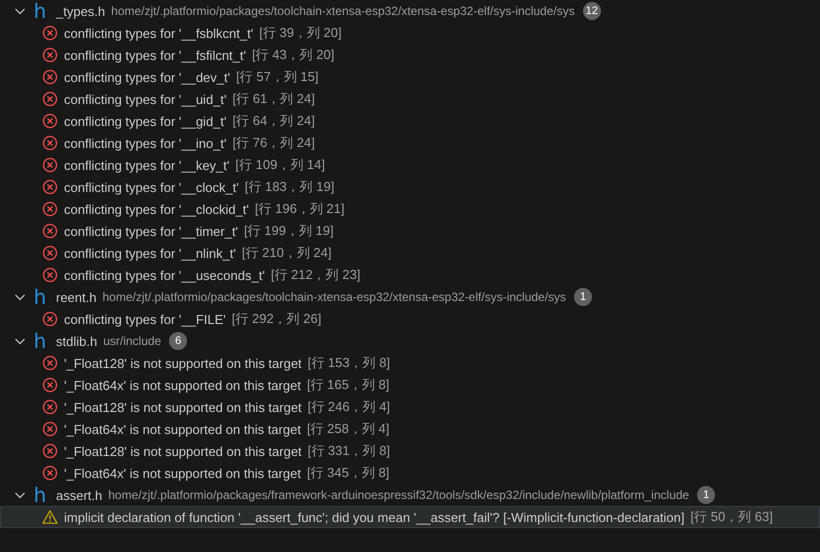 The height and width of the screenshot is (552, 820). What do you see at coordinates (77, 341) in the screenshot?
I see `file-name: stdlib.h` at bounding box center [77, 341].